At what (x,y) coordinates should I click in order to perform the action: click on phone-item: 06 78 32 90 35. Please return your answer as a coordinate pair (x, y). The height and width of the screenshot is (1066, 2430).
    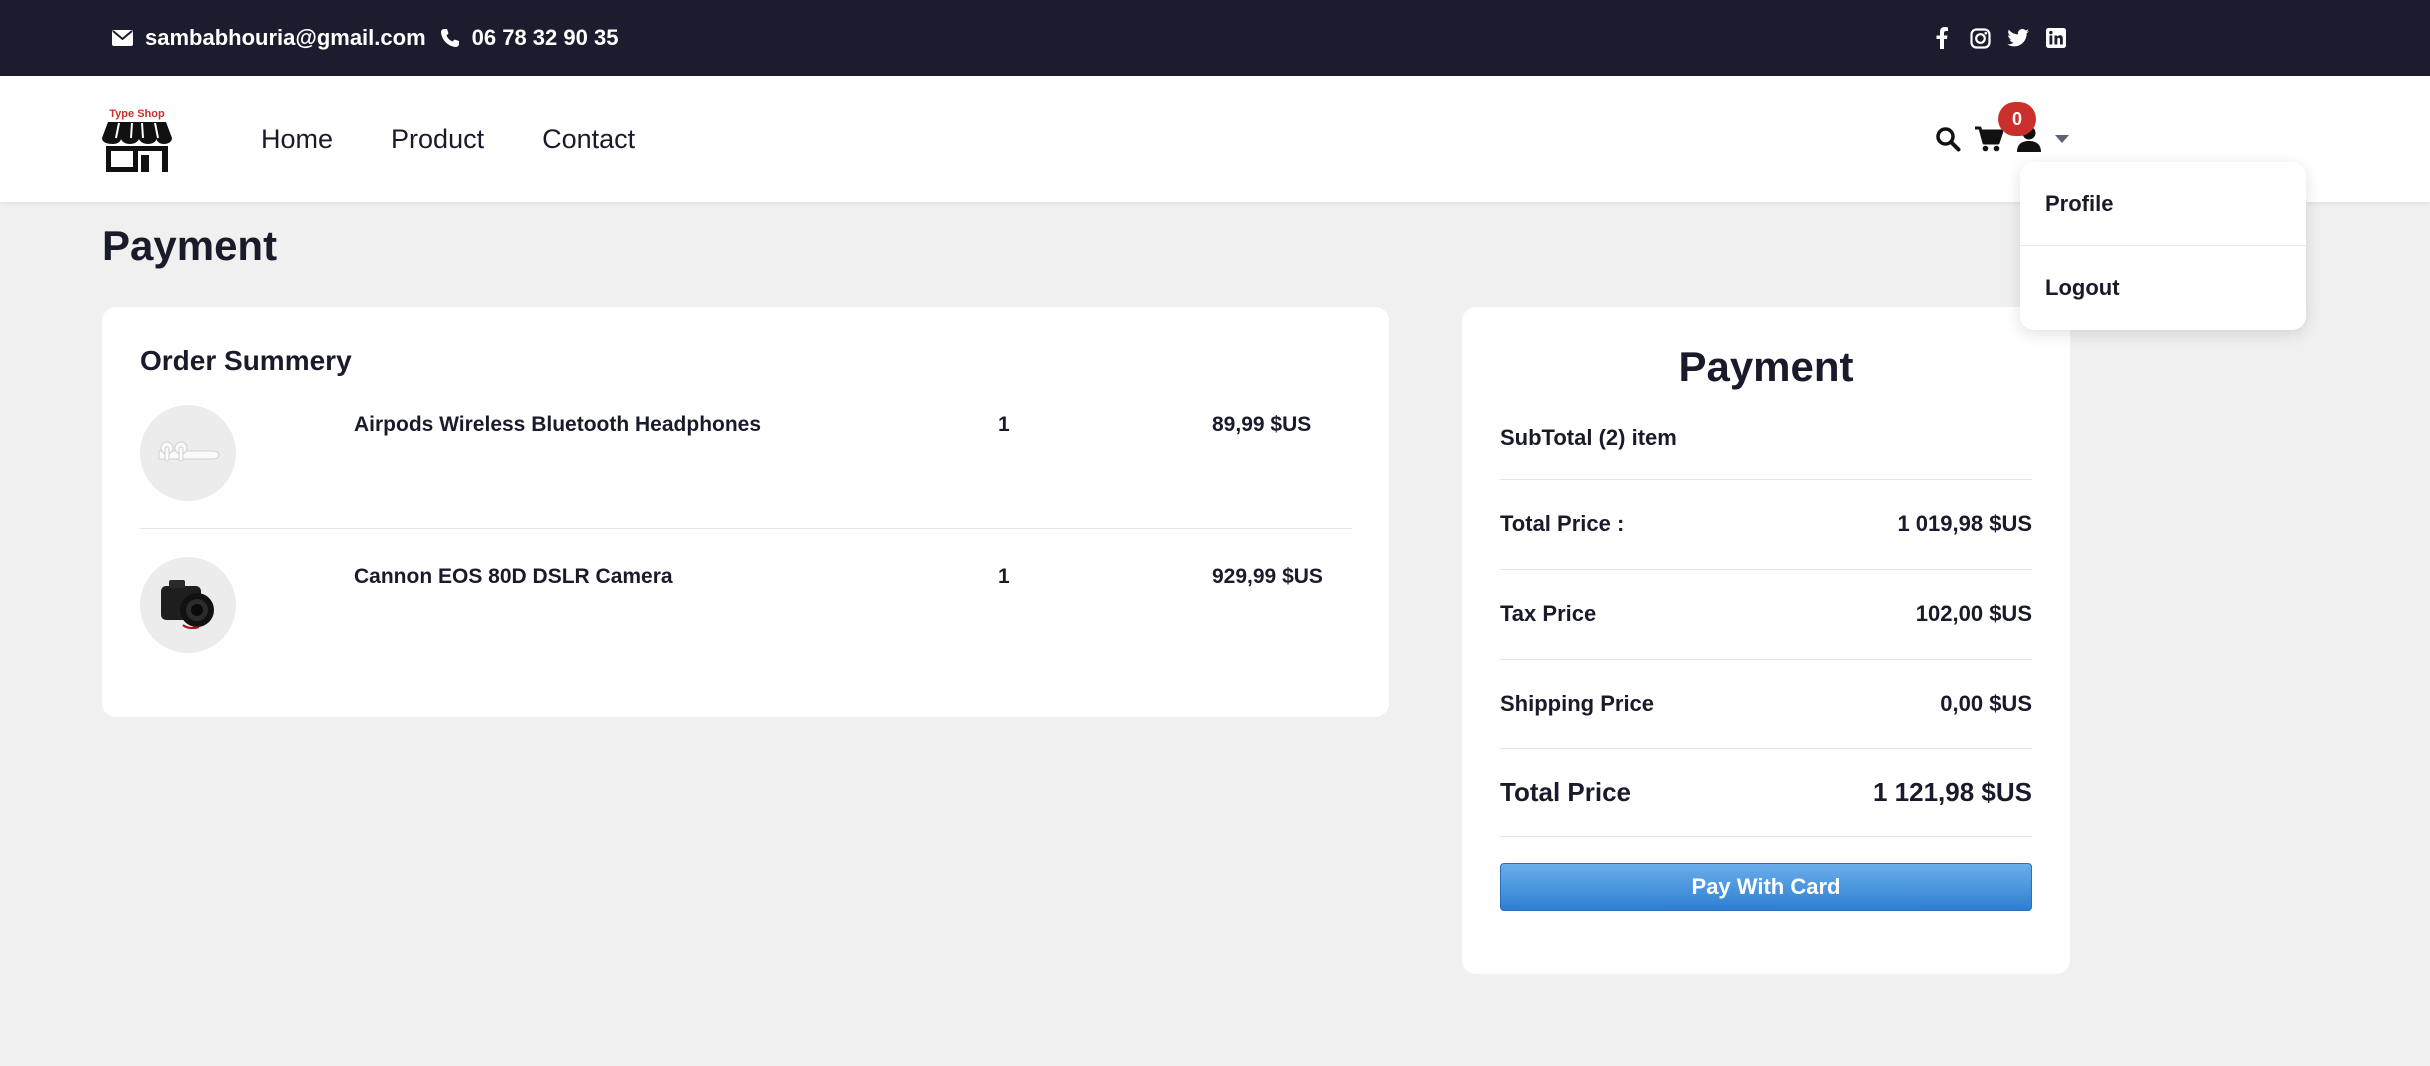
    Looking at the image, I should click on (529, 38).